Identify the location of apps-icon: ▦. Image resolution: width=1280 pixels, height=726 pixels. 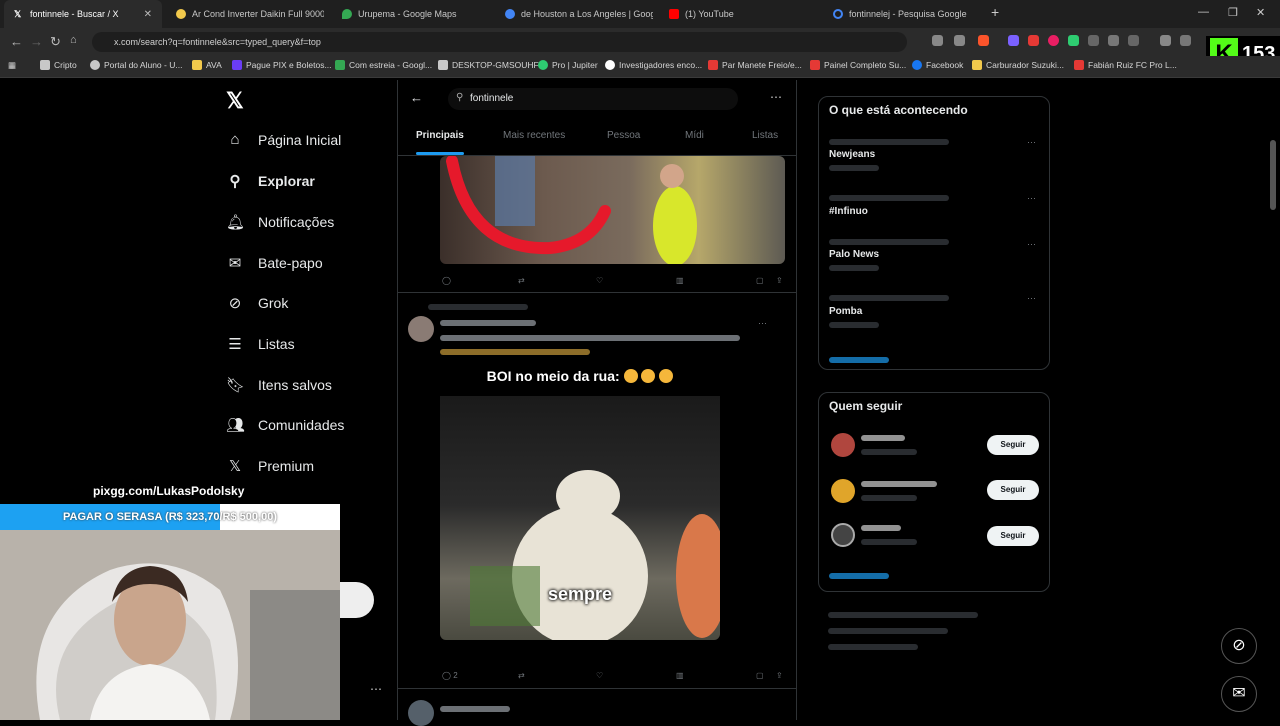
(12, 65).